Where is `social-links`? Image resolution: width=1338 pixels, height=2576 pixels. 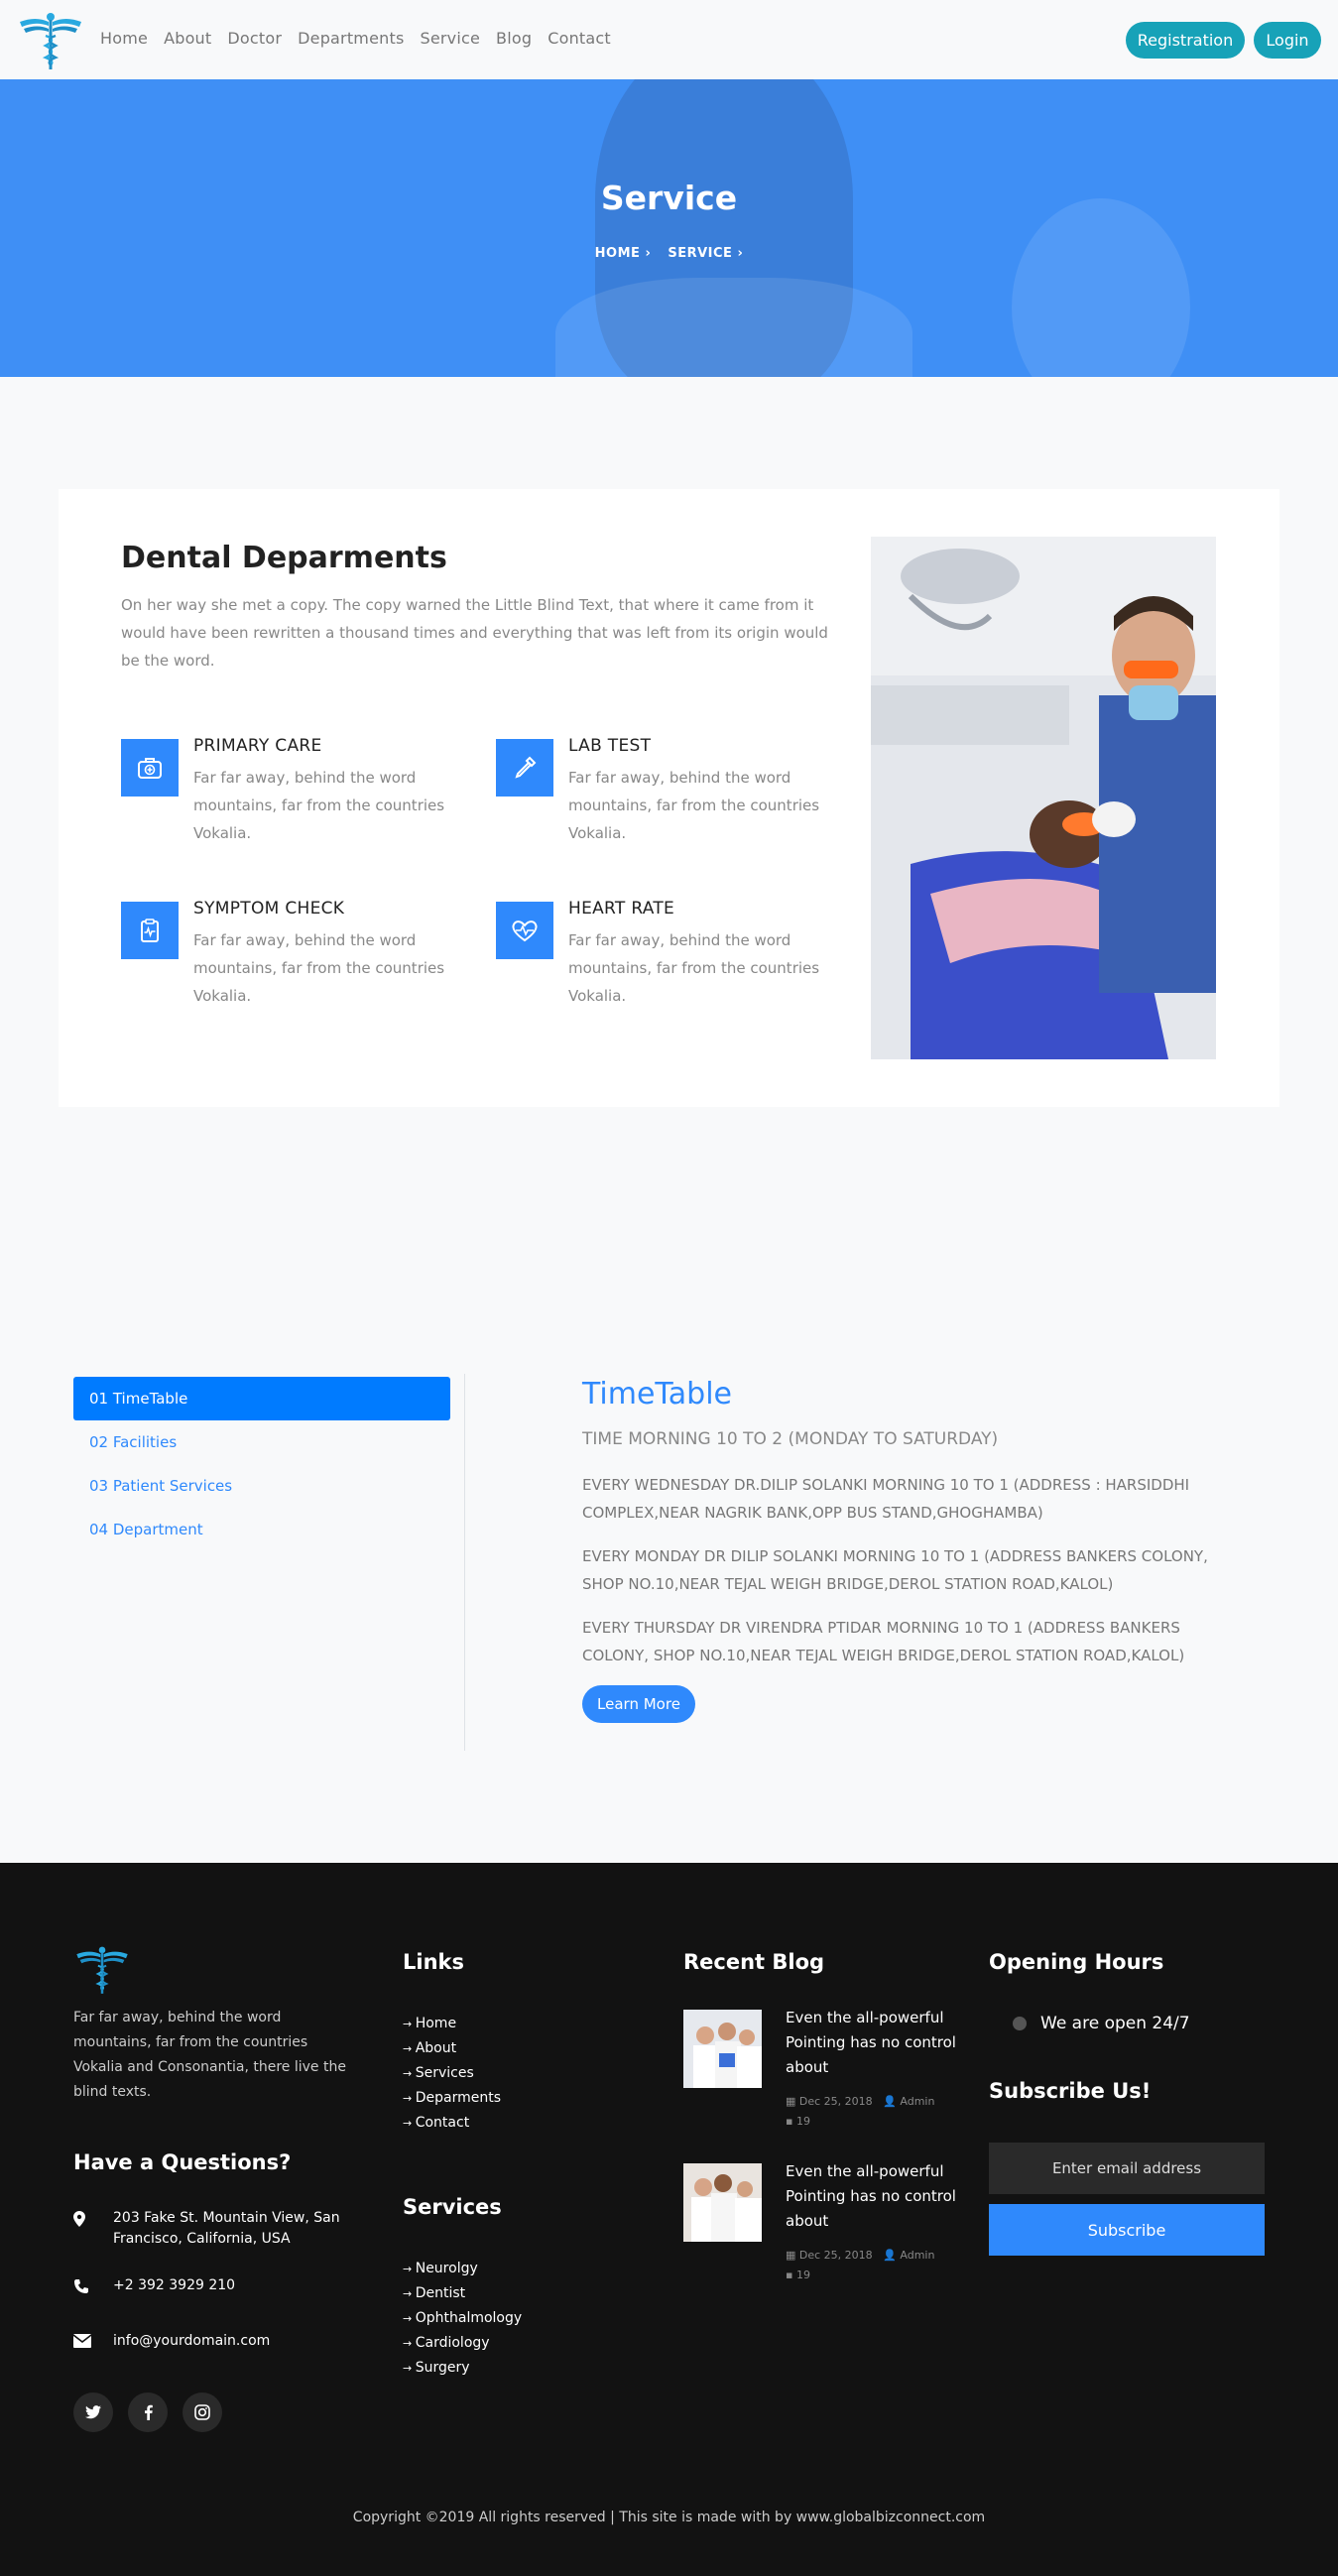 social-links is located at coordinates (147, 2412).